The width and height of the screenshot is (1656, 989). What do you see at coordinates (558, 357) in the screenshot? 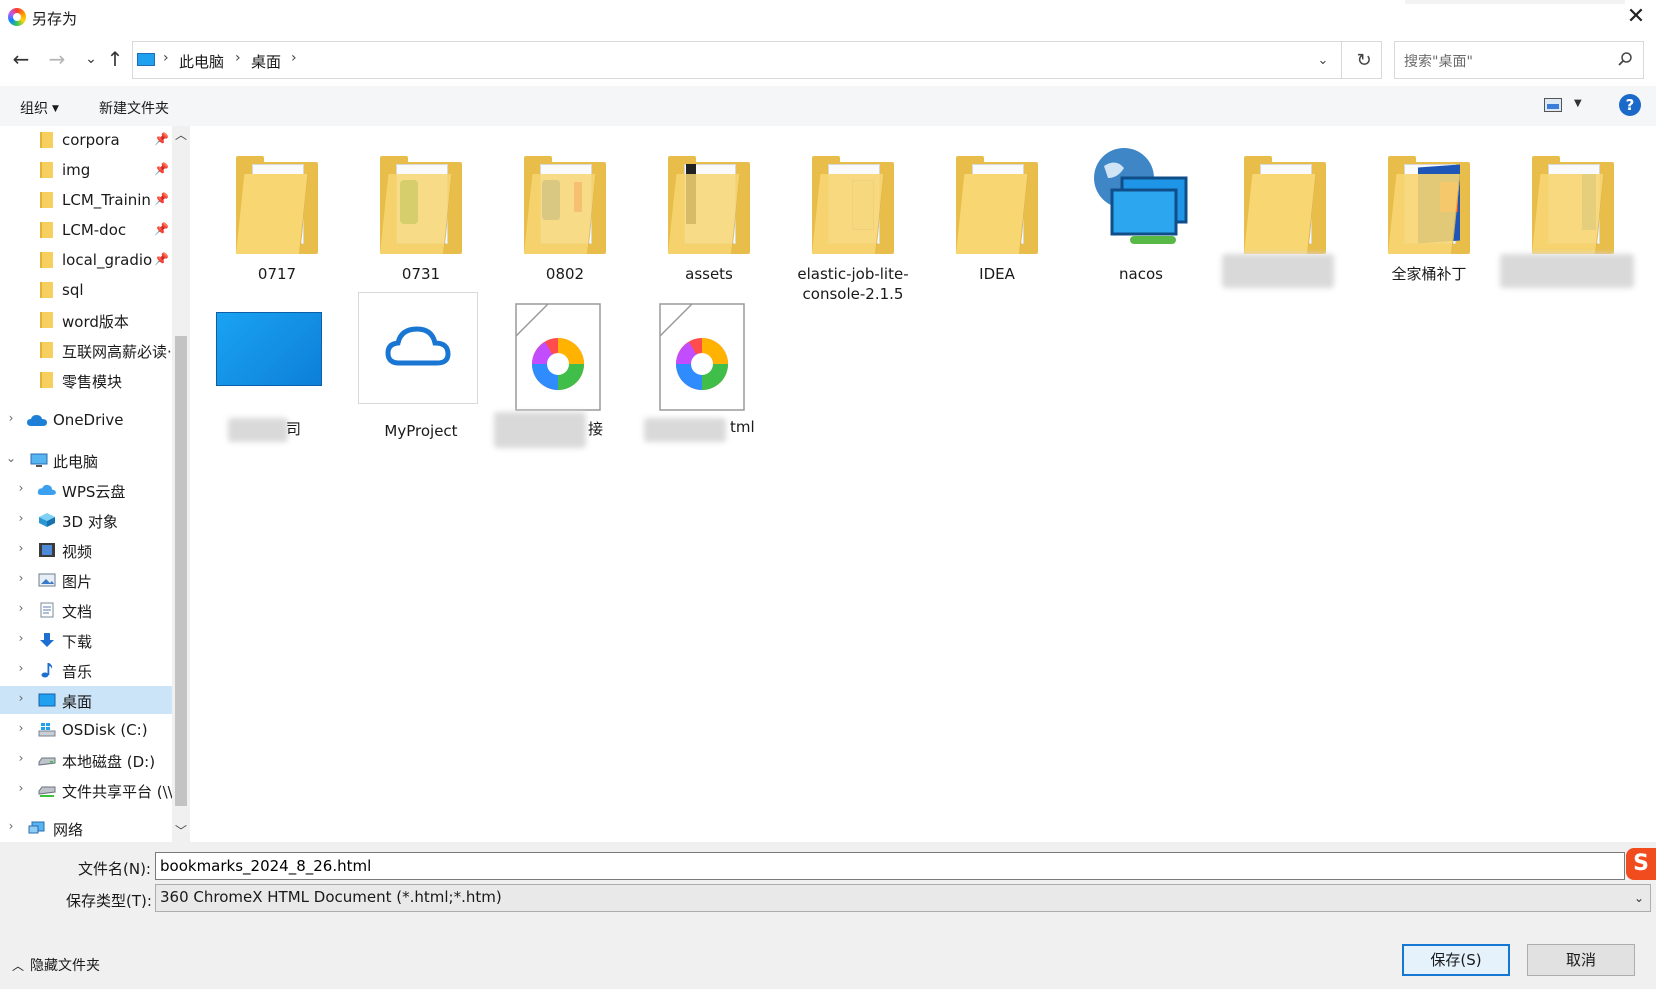
I see `html-file-360-icon` at bounding box center [558, 357].